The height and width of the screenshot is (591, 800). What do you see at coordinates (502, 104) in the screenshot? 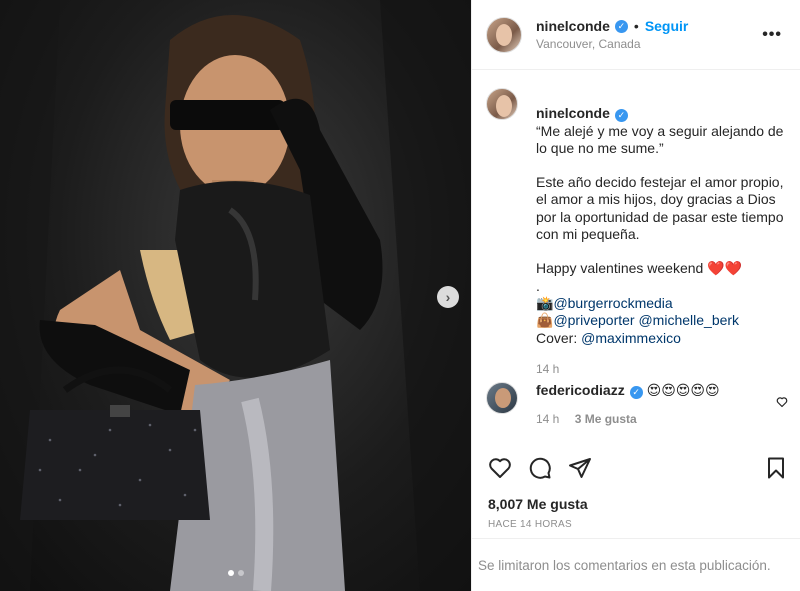
I see `caption-avatar` at bounding box center [502, 104].